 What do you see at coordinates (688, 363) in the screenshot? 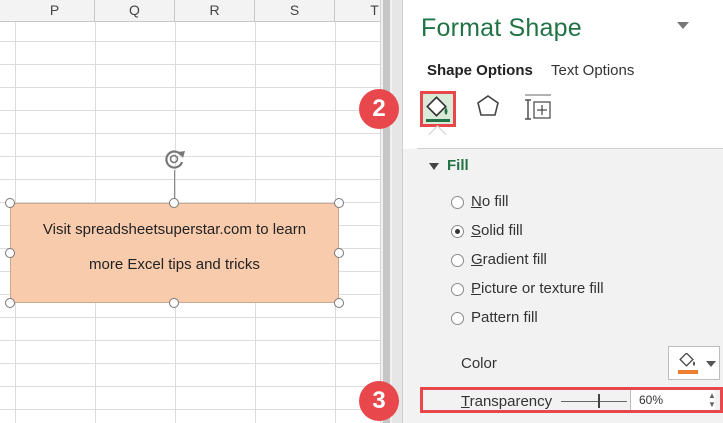
I see `paint-bucket-icon` at bounding box center [688, 363].